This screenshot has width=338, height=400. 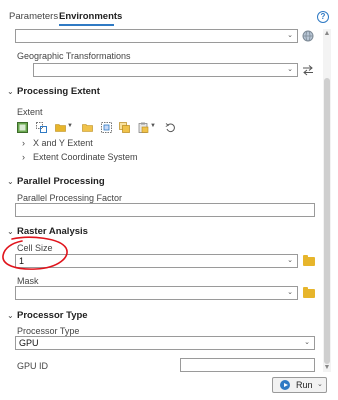 What do you see at coordinates (304, 385) in the screenshot?
I see `run-button-label: Run` at bounding box center [304, 385].